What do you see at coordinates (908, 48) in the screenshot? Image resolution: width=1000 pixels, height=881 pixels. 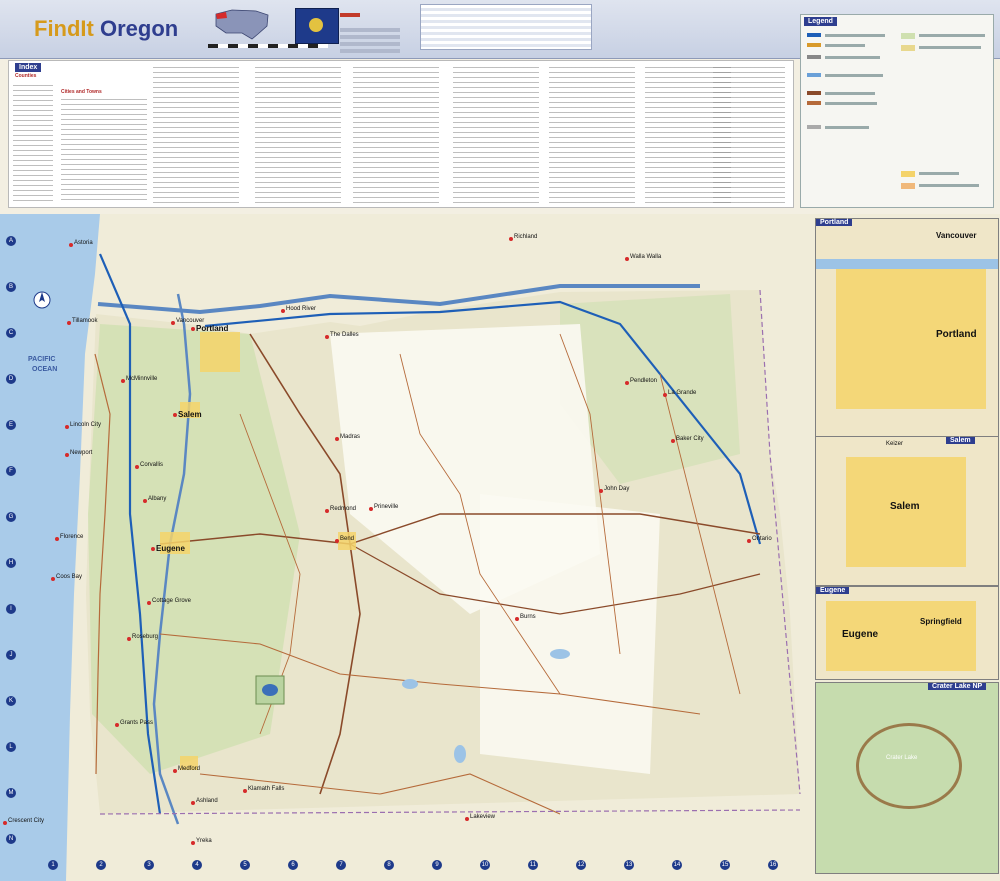 I see `legend-state-park-symbol` at bounding box center [908, 48].